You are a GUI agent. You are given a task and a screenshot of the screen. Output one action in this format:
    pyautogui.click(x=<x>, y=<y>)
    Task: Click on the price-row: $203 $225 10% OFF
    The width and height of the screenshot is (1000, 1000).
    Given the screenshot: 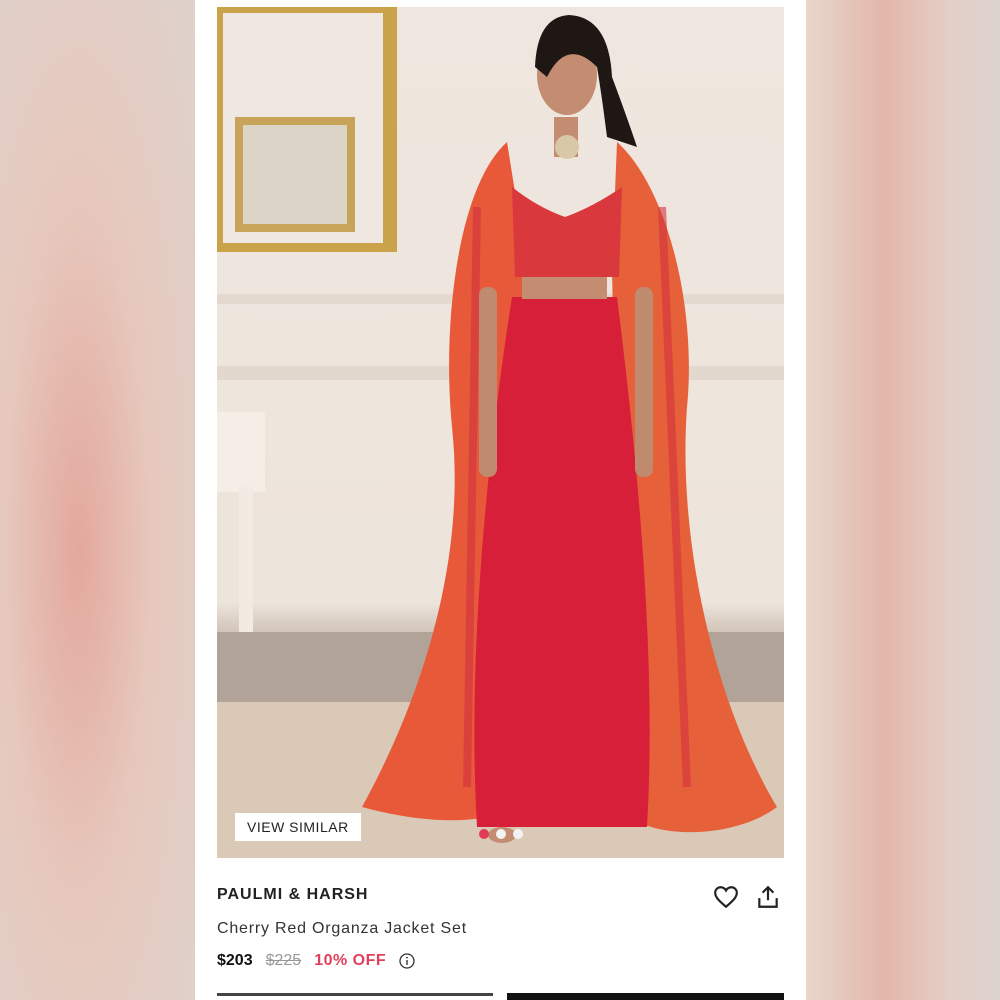 What is the action you would take?
    pyautogui.click(x=316, y=961)
    